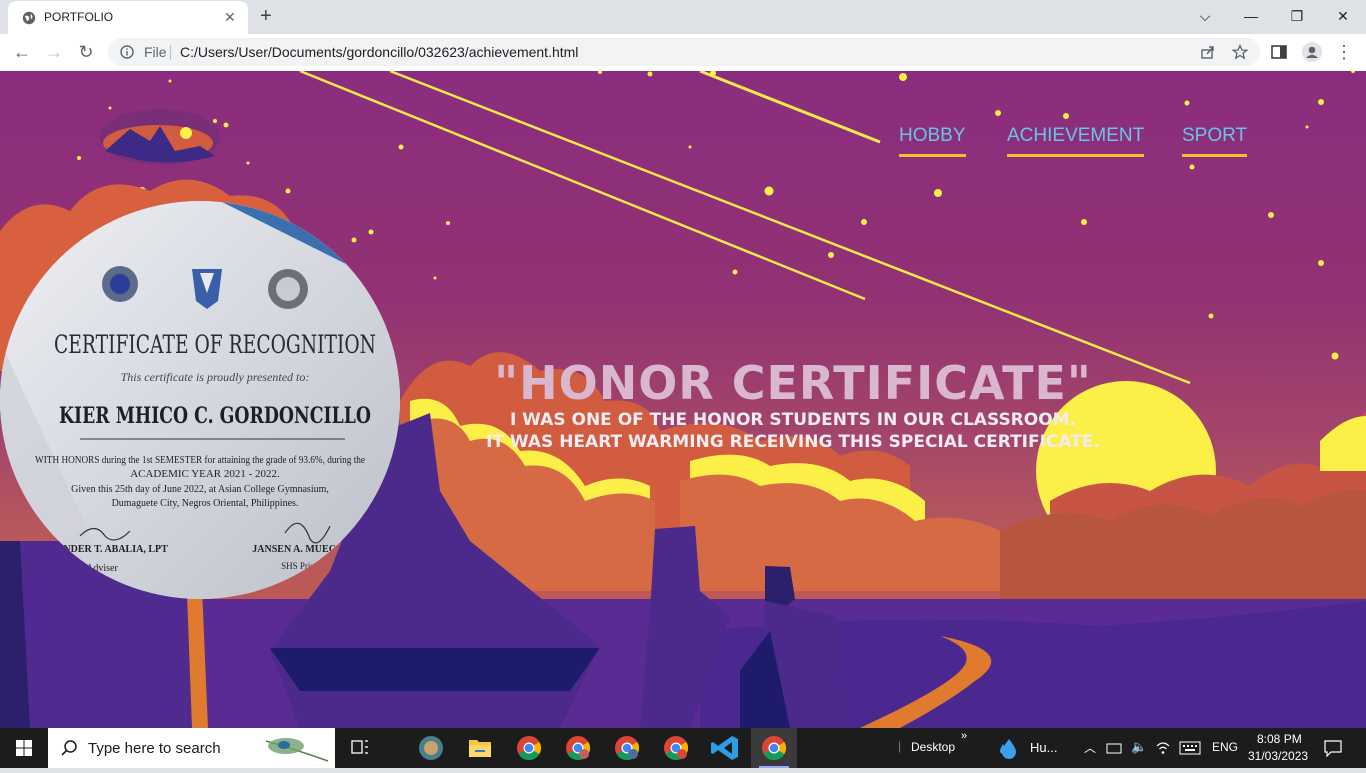 The width and height of the screenshot is (1366, 773). I want to click on chrome-active-window, so click(774, 748).